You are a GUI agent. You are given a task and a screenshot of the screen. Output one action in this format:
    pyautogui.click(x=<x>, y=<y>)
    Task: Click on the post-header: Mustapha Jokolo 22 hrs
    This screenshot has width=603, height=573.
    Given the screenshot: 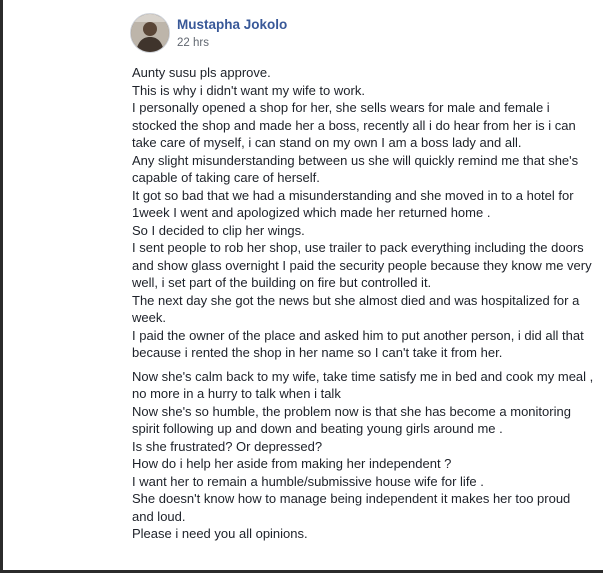 What is the action you would take?
    pyautogui.click(x=208, y=36)
    